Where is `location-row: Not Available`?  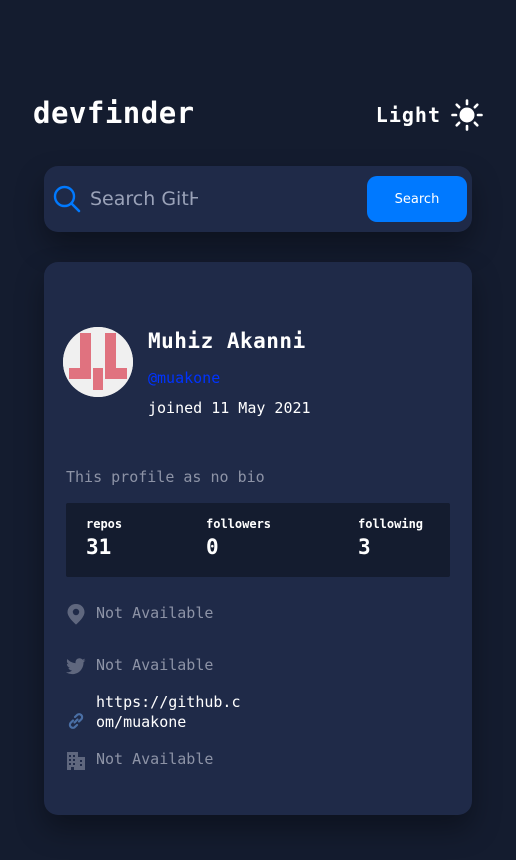 location-row: Not Available is located at coordinates (139, 614).